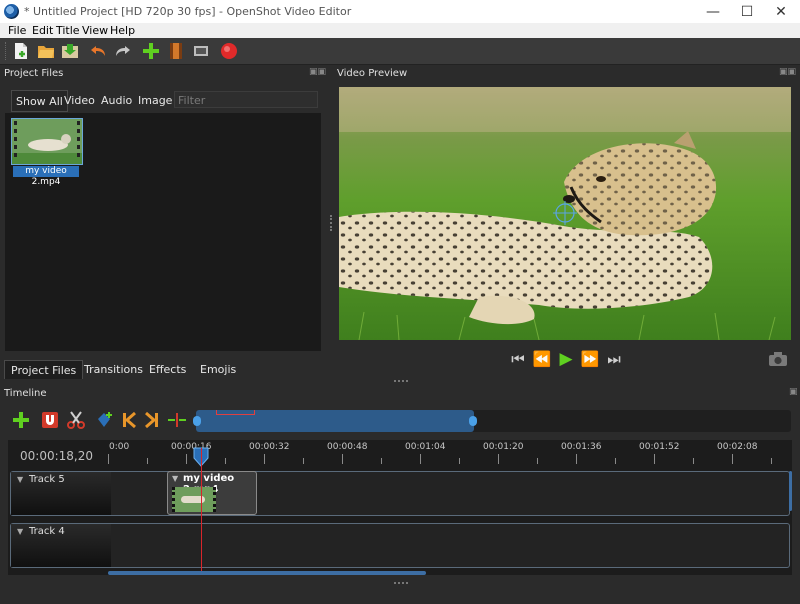  What do you see at coordinates (47, 479) in the screenshot?
I see `track-name: Track 5` at bounding box center [47, 479].